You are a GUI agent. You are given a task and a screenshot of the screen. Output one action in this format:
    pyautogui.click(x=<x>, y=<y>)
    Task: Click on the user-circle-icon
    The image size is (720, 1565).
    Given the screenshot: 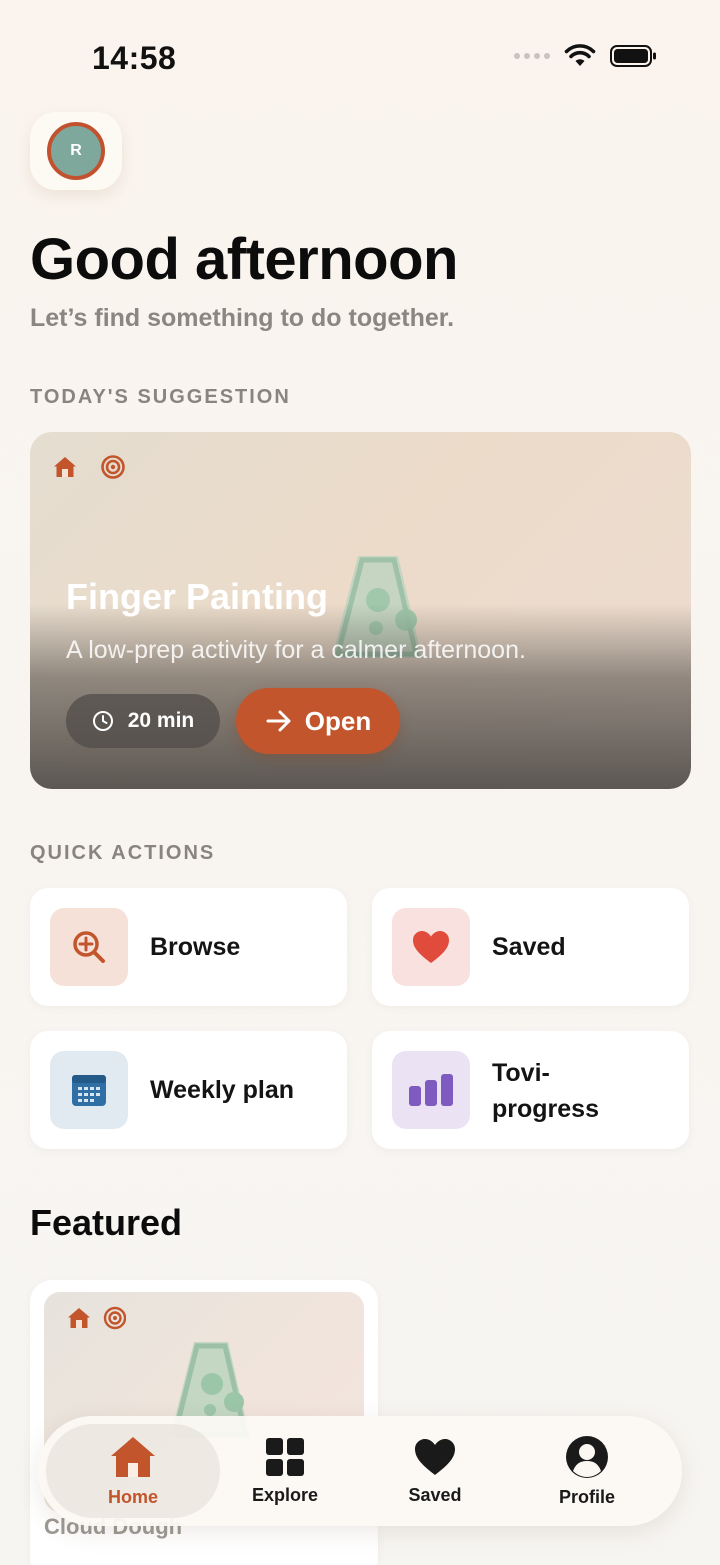 What is the action you would take?
    pyautogui.click(x=587, y=1456)
    